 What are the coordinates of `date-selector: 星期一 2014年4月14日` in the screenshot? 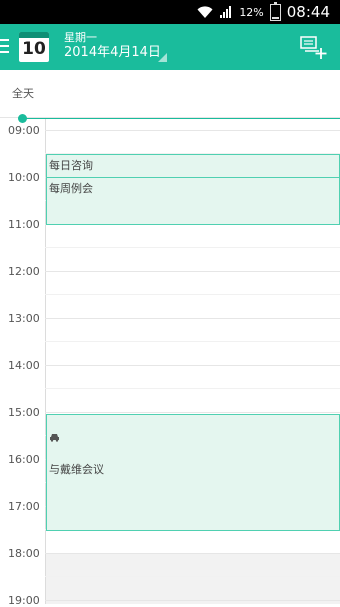 It's located at (112, 46).